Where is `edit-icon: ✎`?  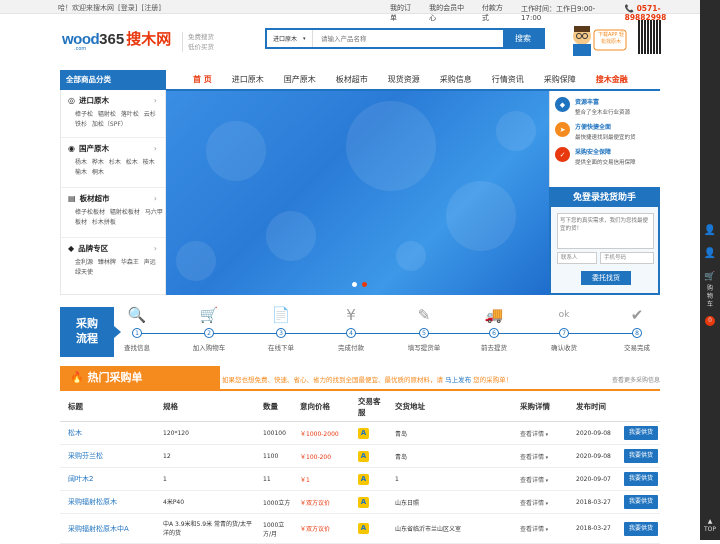 edit-icon: ✎ is located at coordinates (424, 315).